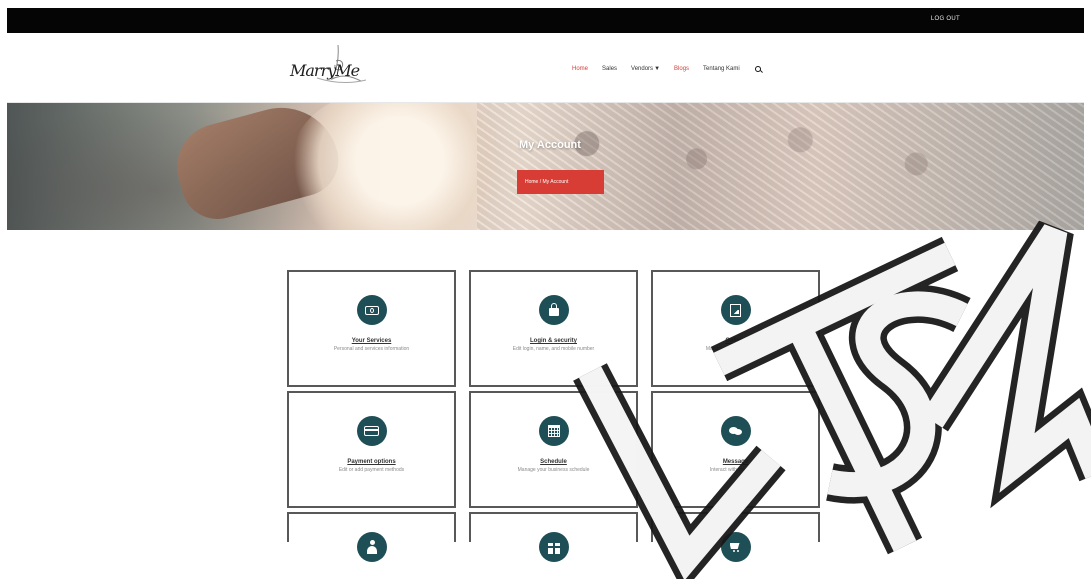 The height and width of the screenshot is (584, 1091). I want to click on cart-icon, so click(736, 547).